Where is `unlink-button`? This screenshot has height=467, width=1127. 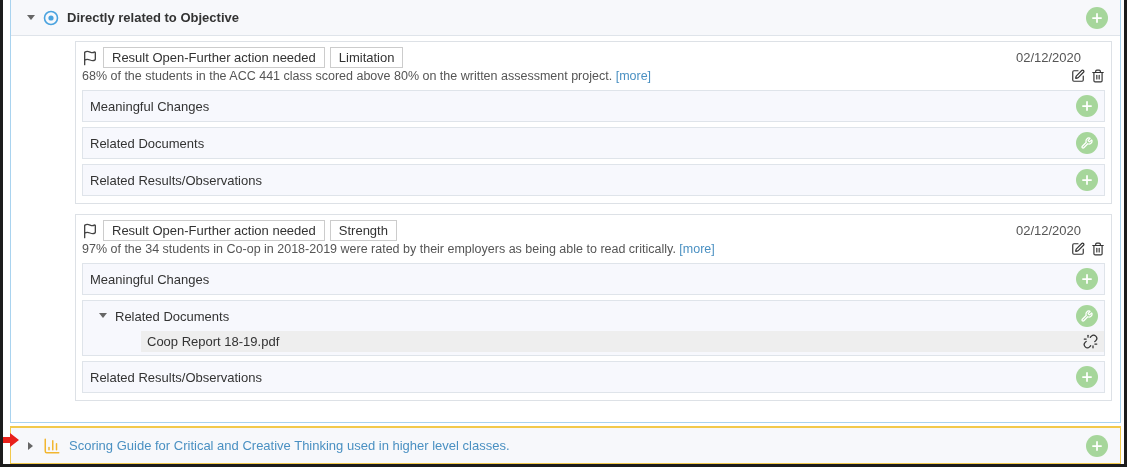 unlink-button is located at coordinates (1090, 341).